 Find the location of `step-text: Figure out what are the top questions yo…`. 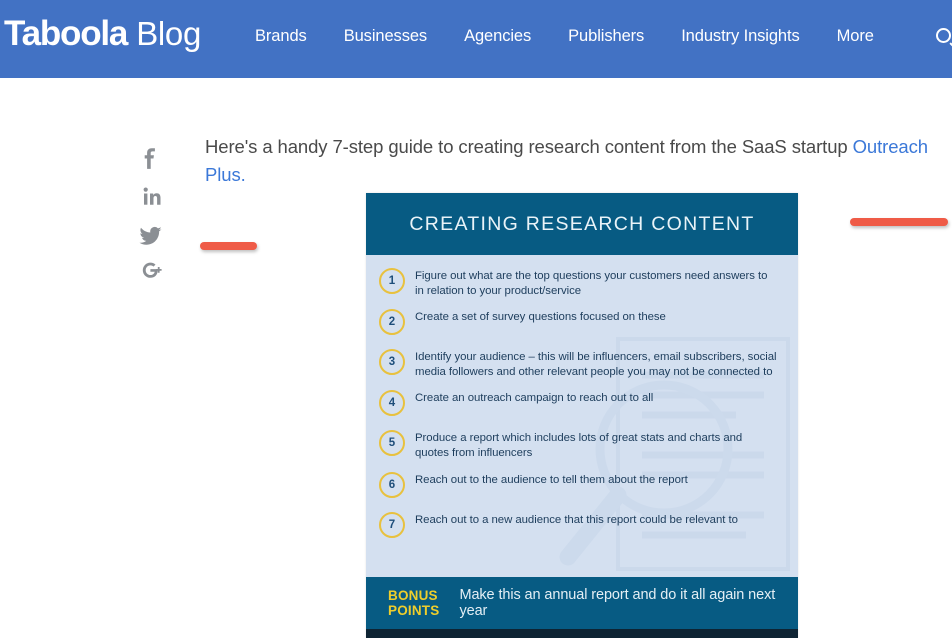

step-text: Figure out what are the top questions yo… is located at coordinates (591, 283).